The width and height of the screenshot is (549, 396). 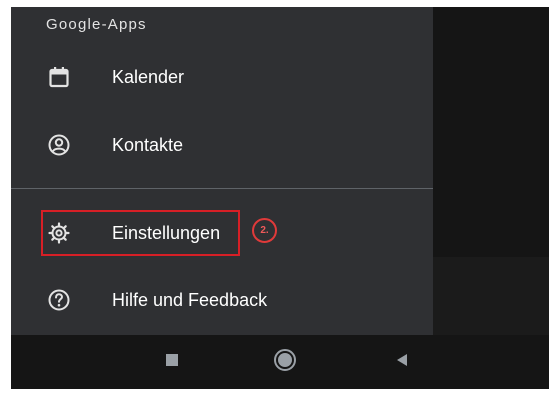 I want to click on drawer-item-help-feedback: Hilfe und Feedback, so click(x=222, y=300).